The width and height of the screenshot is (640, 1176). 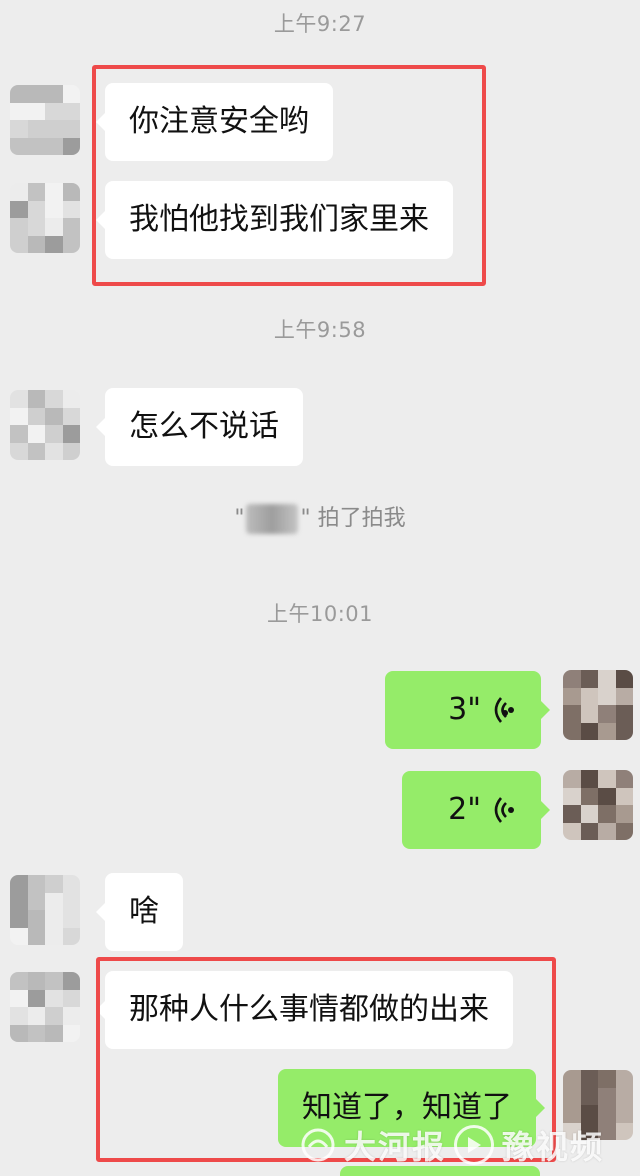 What do you see at coordinates (361, 518) in the screenshot?
I see `system-action-text: 拍了拍我` at bounding box center [361, 518].